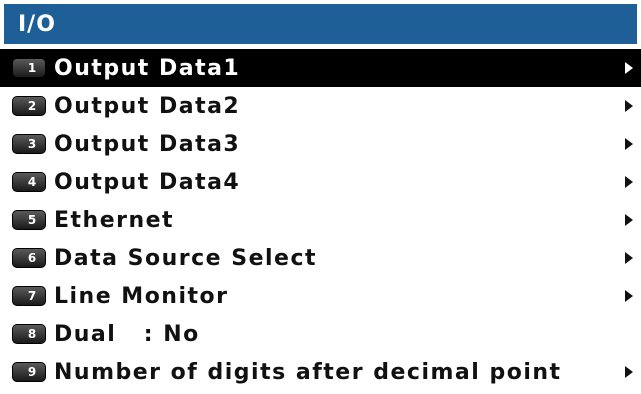 The height and width of the screenshot is (394, 641). I want to click on menu-item-data-source-select: 6 Data Source Select, so click(320, 258).